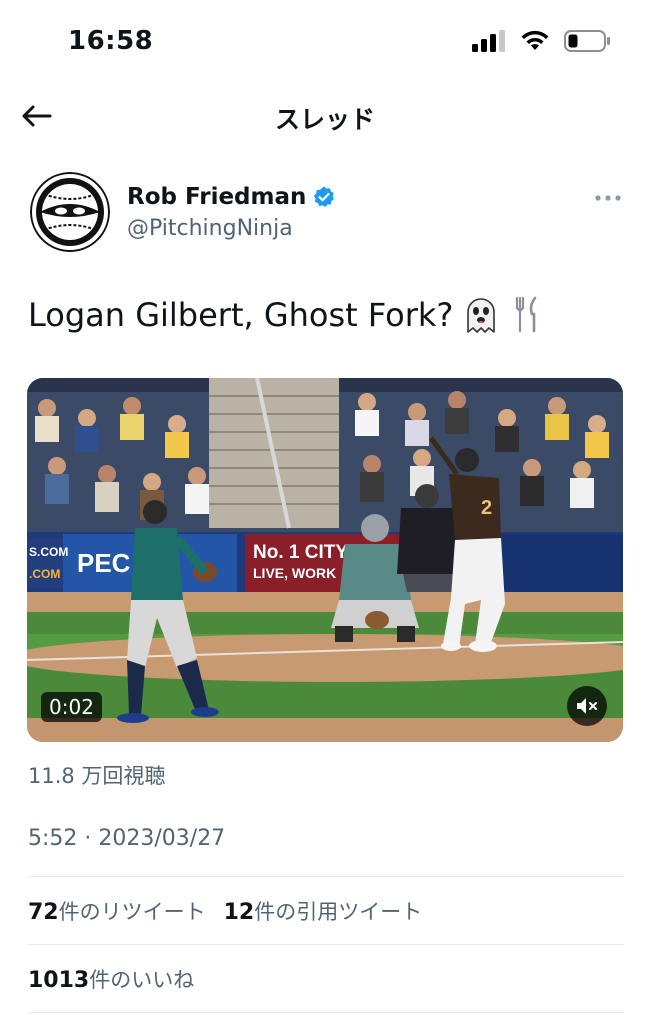 This screenshot has height=1015, width=650. I want to click on retweets-label: 件のリツイート, so click(132, 912).